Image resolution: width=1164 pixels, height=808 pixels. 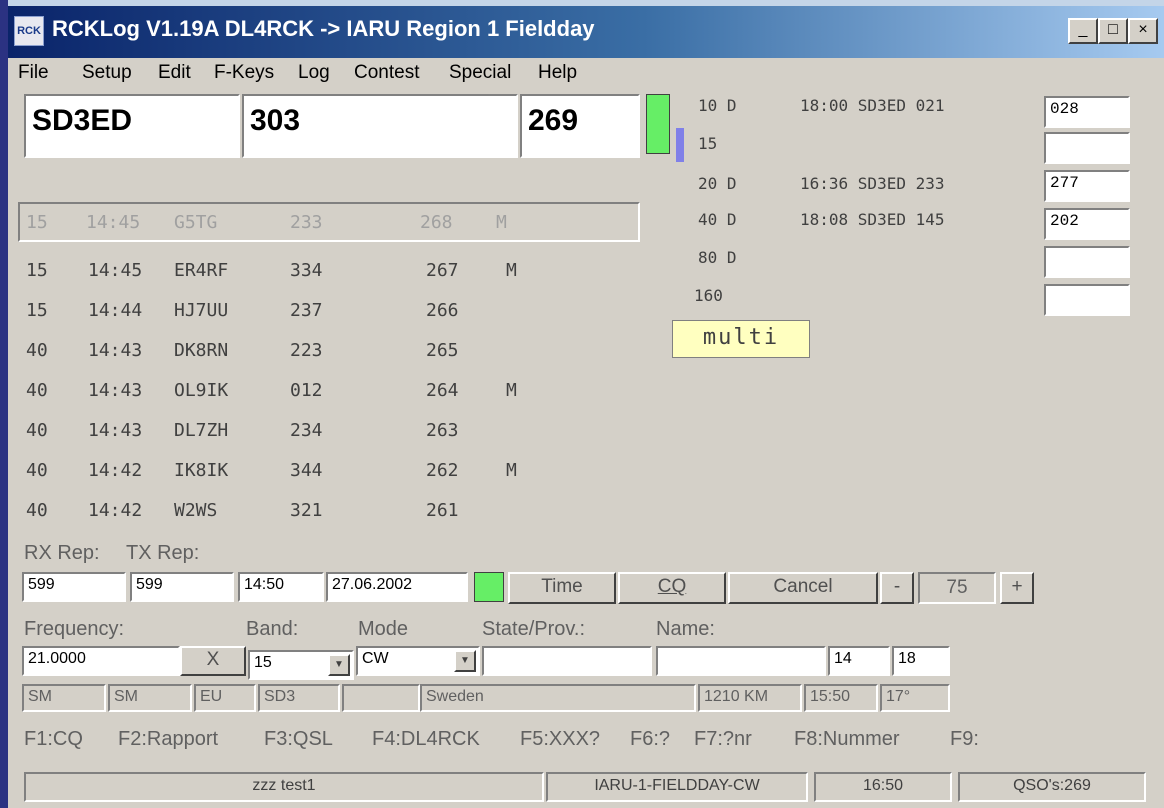 I want to click on extra-field-1: 14, so click(x=859, y=661).